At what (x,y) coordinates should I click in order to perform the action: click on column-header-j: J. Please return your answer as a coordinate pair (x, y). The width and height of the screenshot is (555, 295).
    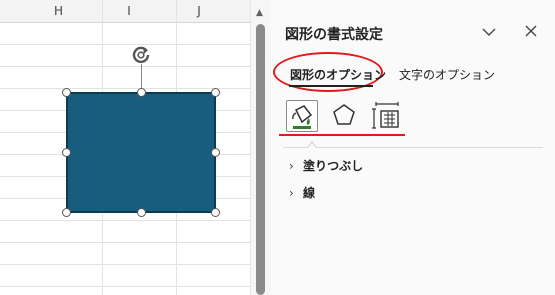
    Looking at the image, I should click on (199, 11).